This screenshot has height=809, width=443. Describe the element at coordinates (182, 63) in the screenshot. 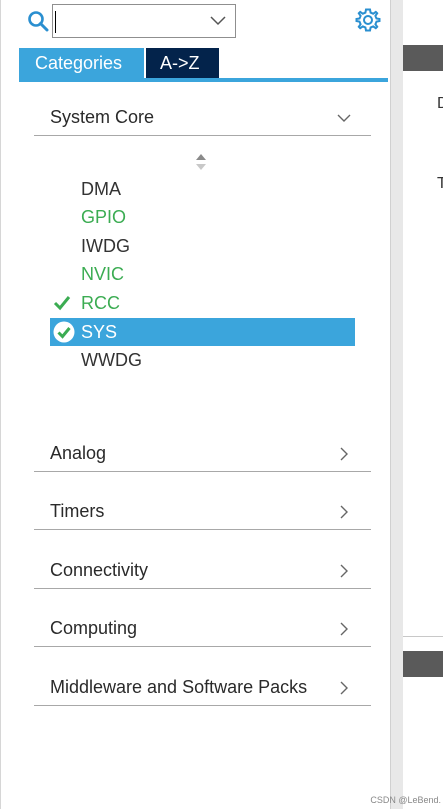

I see `tab-a-to-z: A->Z` at that location.